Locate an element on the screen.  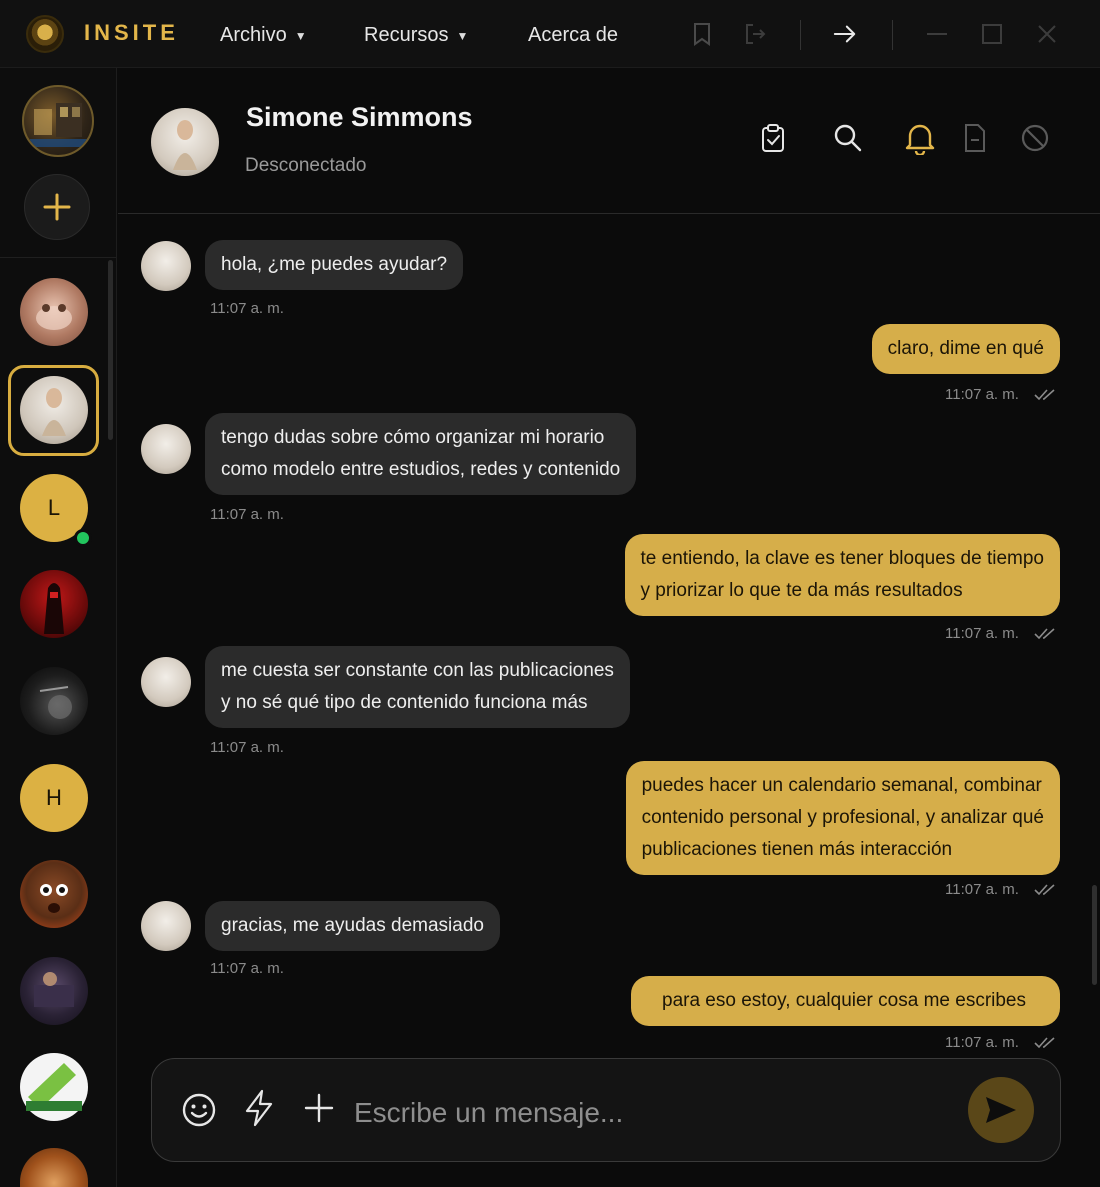
menu-archivo: Archivo ▼ is located at coordinates (263, 35).